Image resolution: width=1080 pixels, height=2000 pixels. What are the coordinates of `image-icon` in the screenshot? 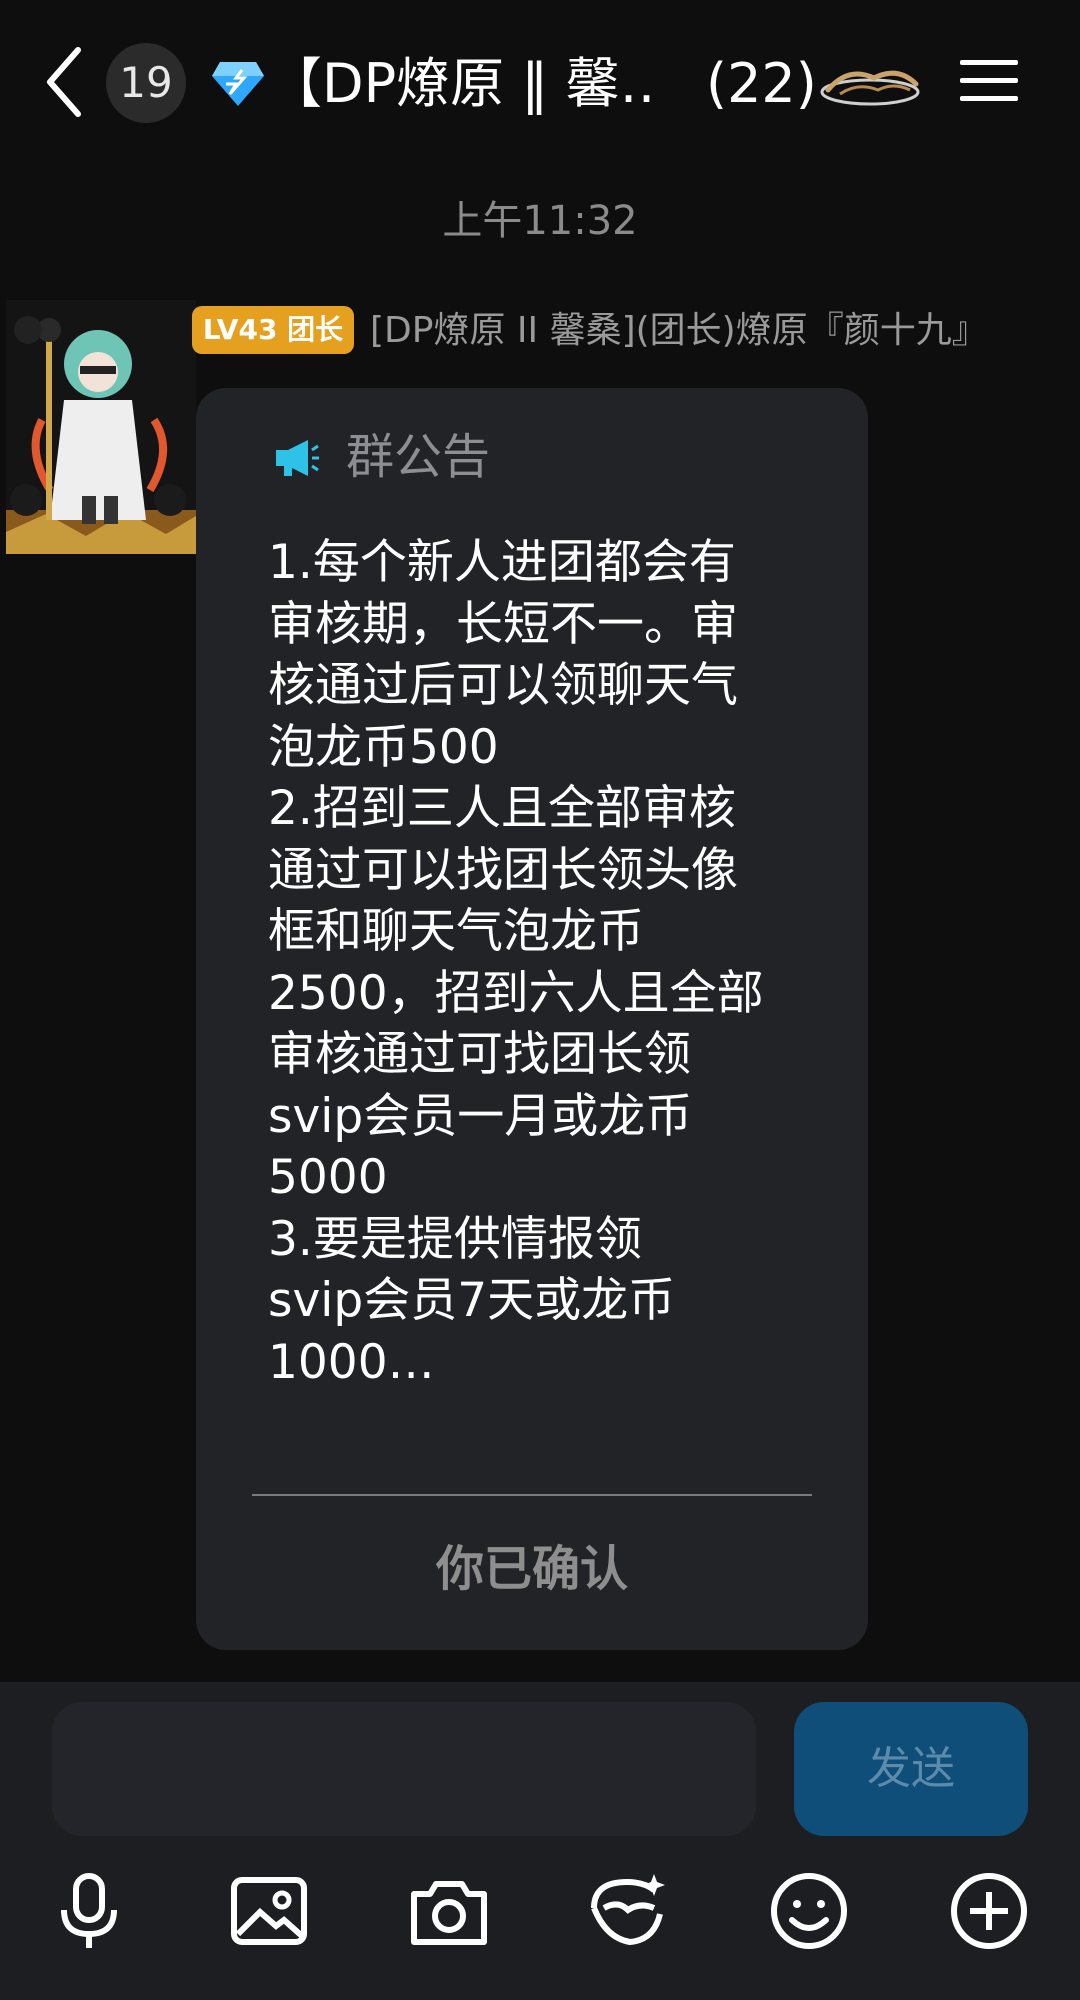 It's located at (269, 1911).